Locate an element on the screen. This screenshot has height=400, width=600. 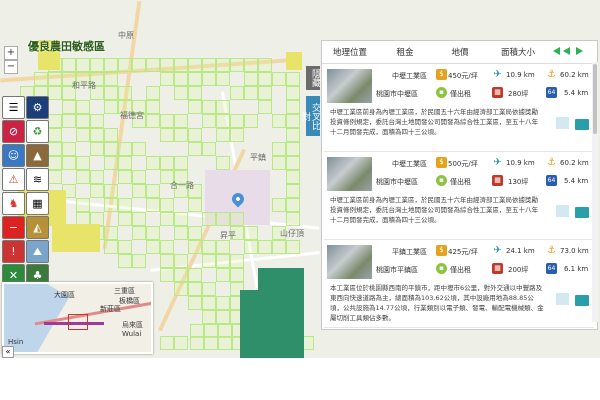
page-arrows is located at coordinates (568, 52).